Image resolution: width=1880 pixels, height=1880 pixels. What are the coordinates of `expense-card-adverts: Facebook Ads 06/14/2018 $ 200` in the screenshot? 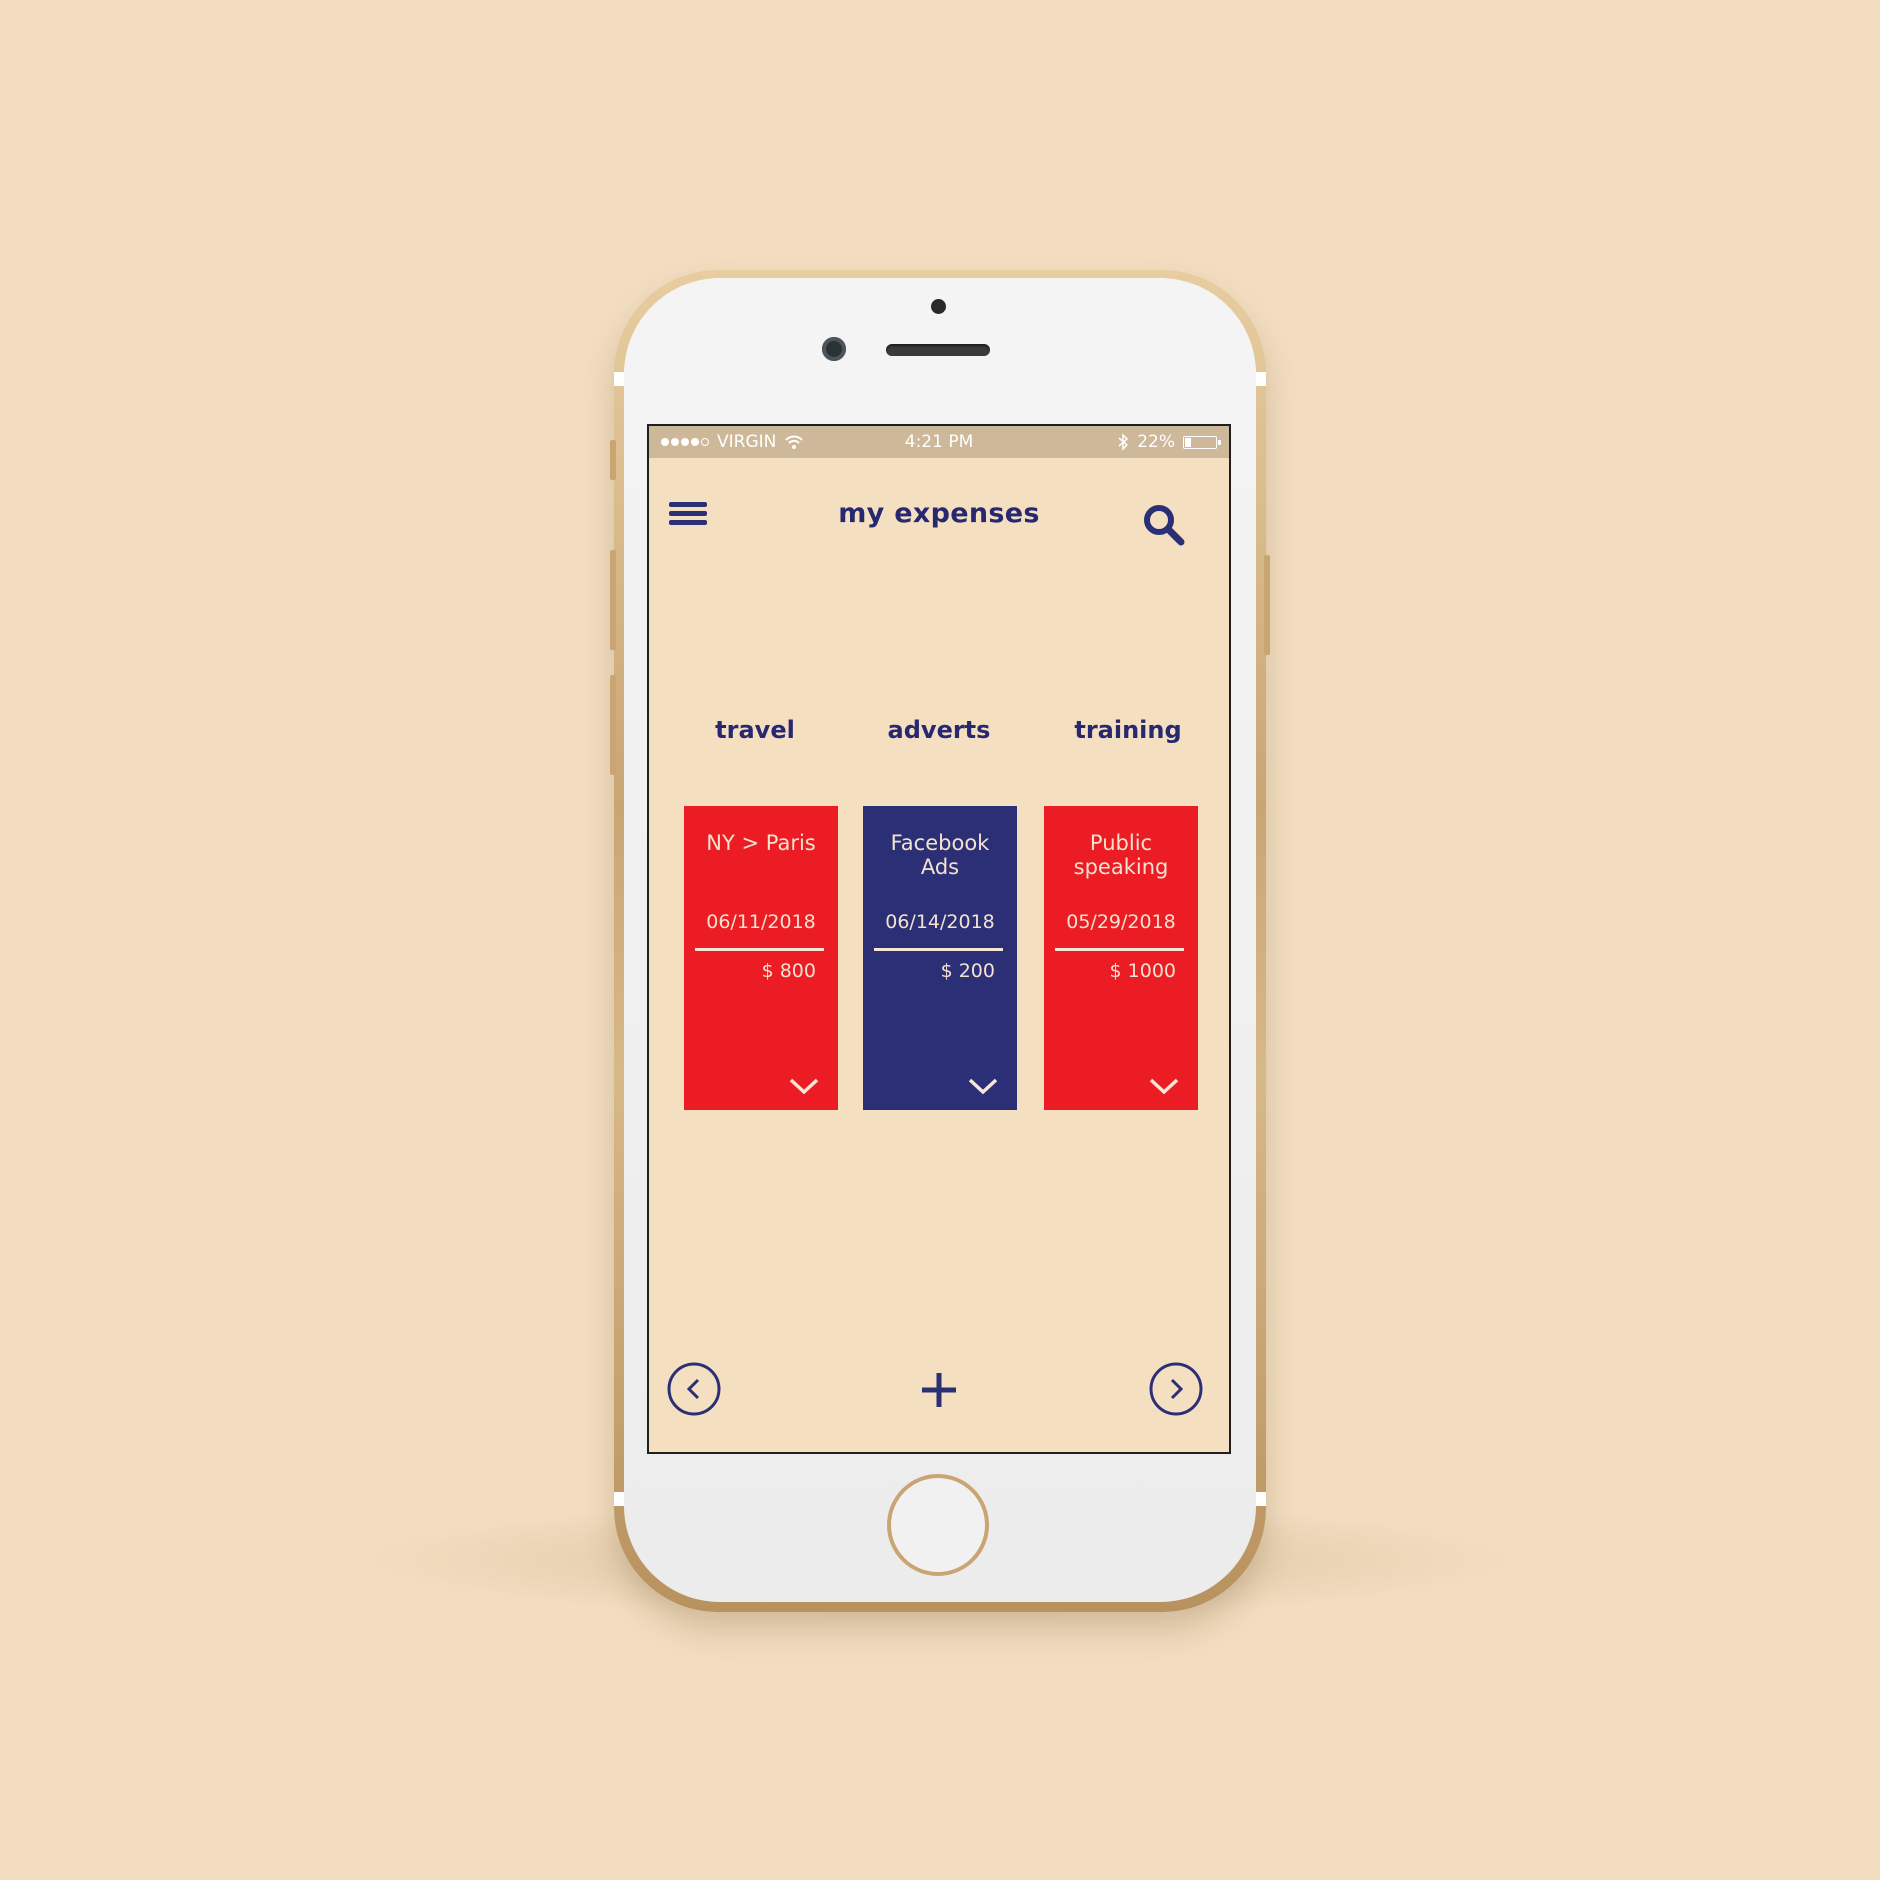 It's located at (940, 958).